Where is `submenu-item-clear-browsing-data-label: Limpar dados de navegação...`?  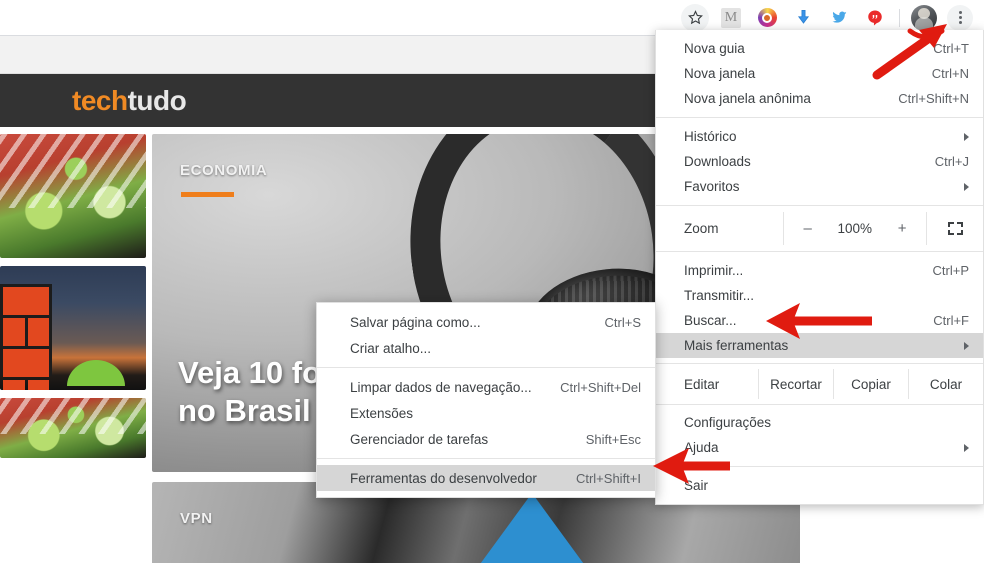
submenu-item-clear-browsing-data-label: Limpar dados de navegação... is located at coordinates (441, 387).